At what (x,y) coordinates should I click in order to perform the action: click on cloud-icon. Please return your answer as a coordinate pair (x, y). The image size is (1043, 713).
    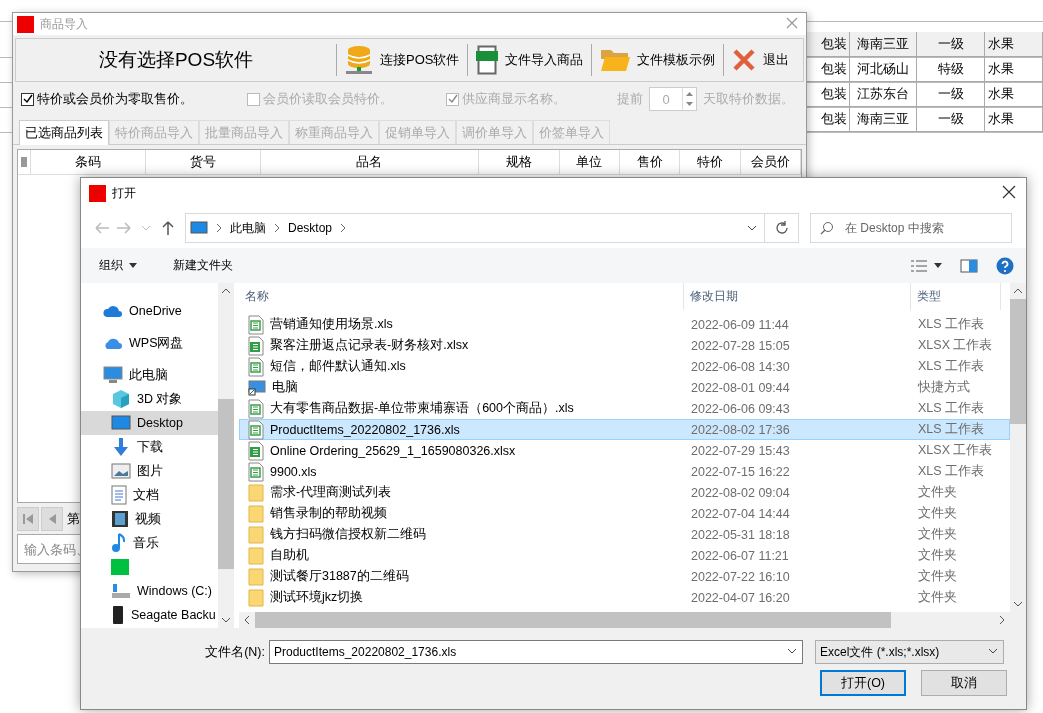
    Looking at the image, I should click on (113, 343).